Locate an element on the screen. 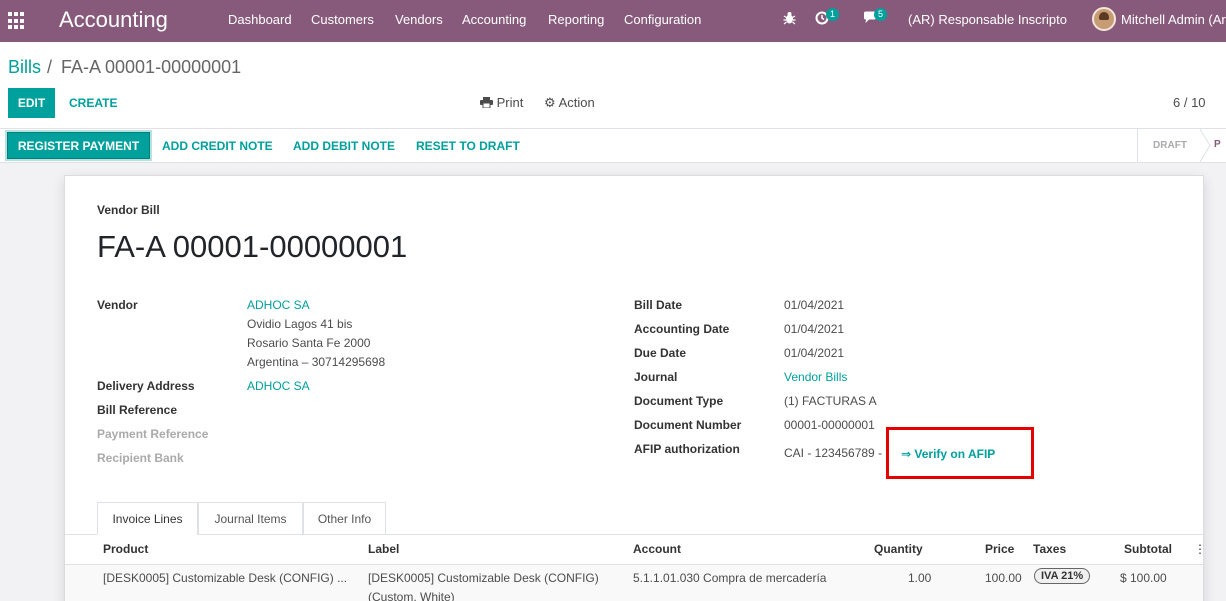 The image size is (1226, 601). accounting-date-value: 01/04/2021 is located at coordinates (814, 329).